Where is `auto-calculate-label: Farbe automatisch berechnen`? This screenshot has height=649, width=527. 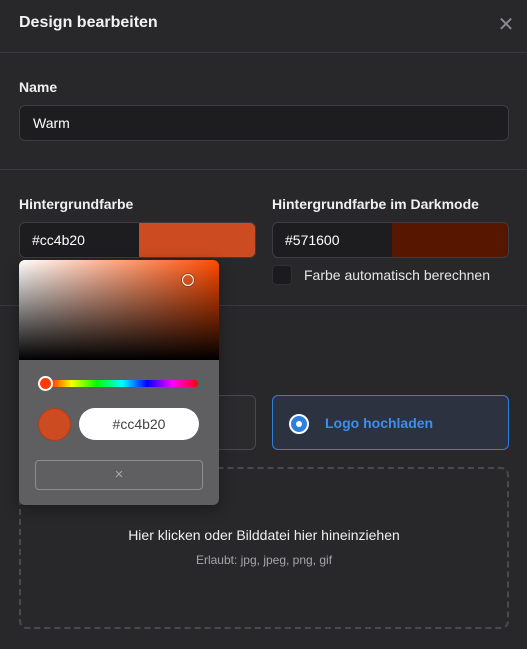 auto-calculate-label: Farbe automatisch berechnen is located at coordinates (397, 275).